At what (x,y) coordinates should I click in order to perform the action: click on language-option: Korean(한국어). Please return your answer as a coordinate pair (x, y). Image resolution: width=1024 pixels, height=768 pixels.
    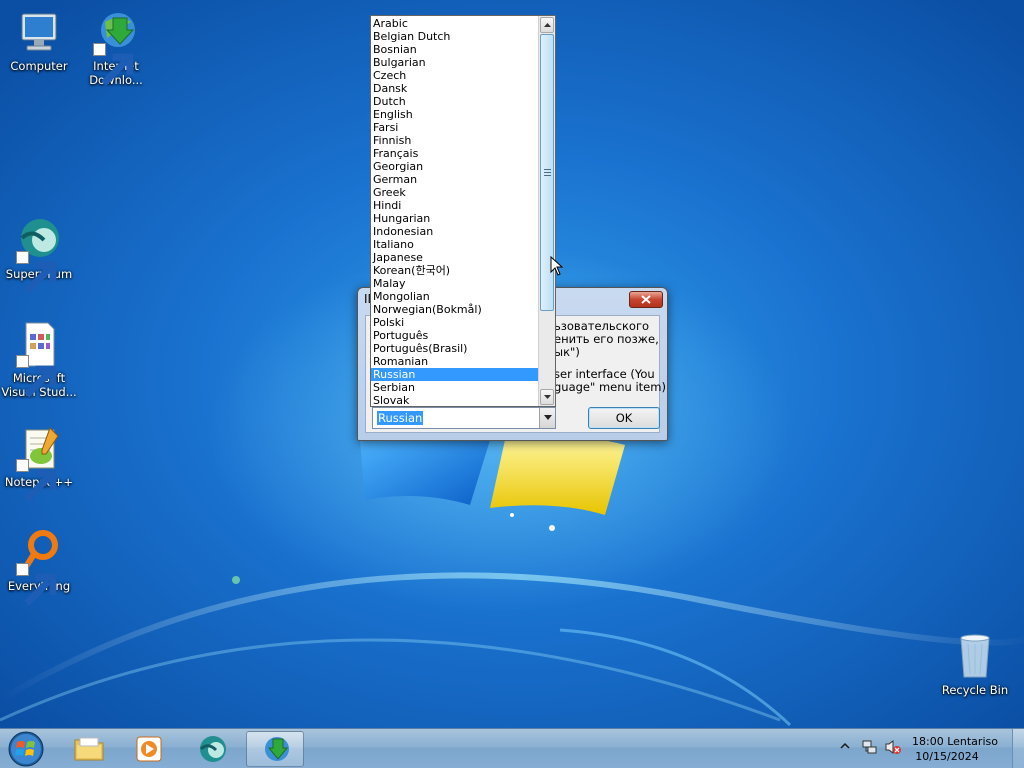
    Looking at the image, I should click on (455, 270).